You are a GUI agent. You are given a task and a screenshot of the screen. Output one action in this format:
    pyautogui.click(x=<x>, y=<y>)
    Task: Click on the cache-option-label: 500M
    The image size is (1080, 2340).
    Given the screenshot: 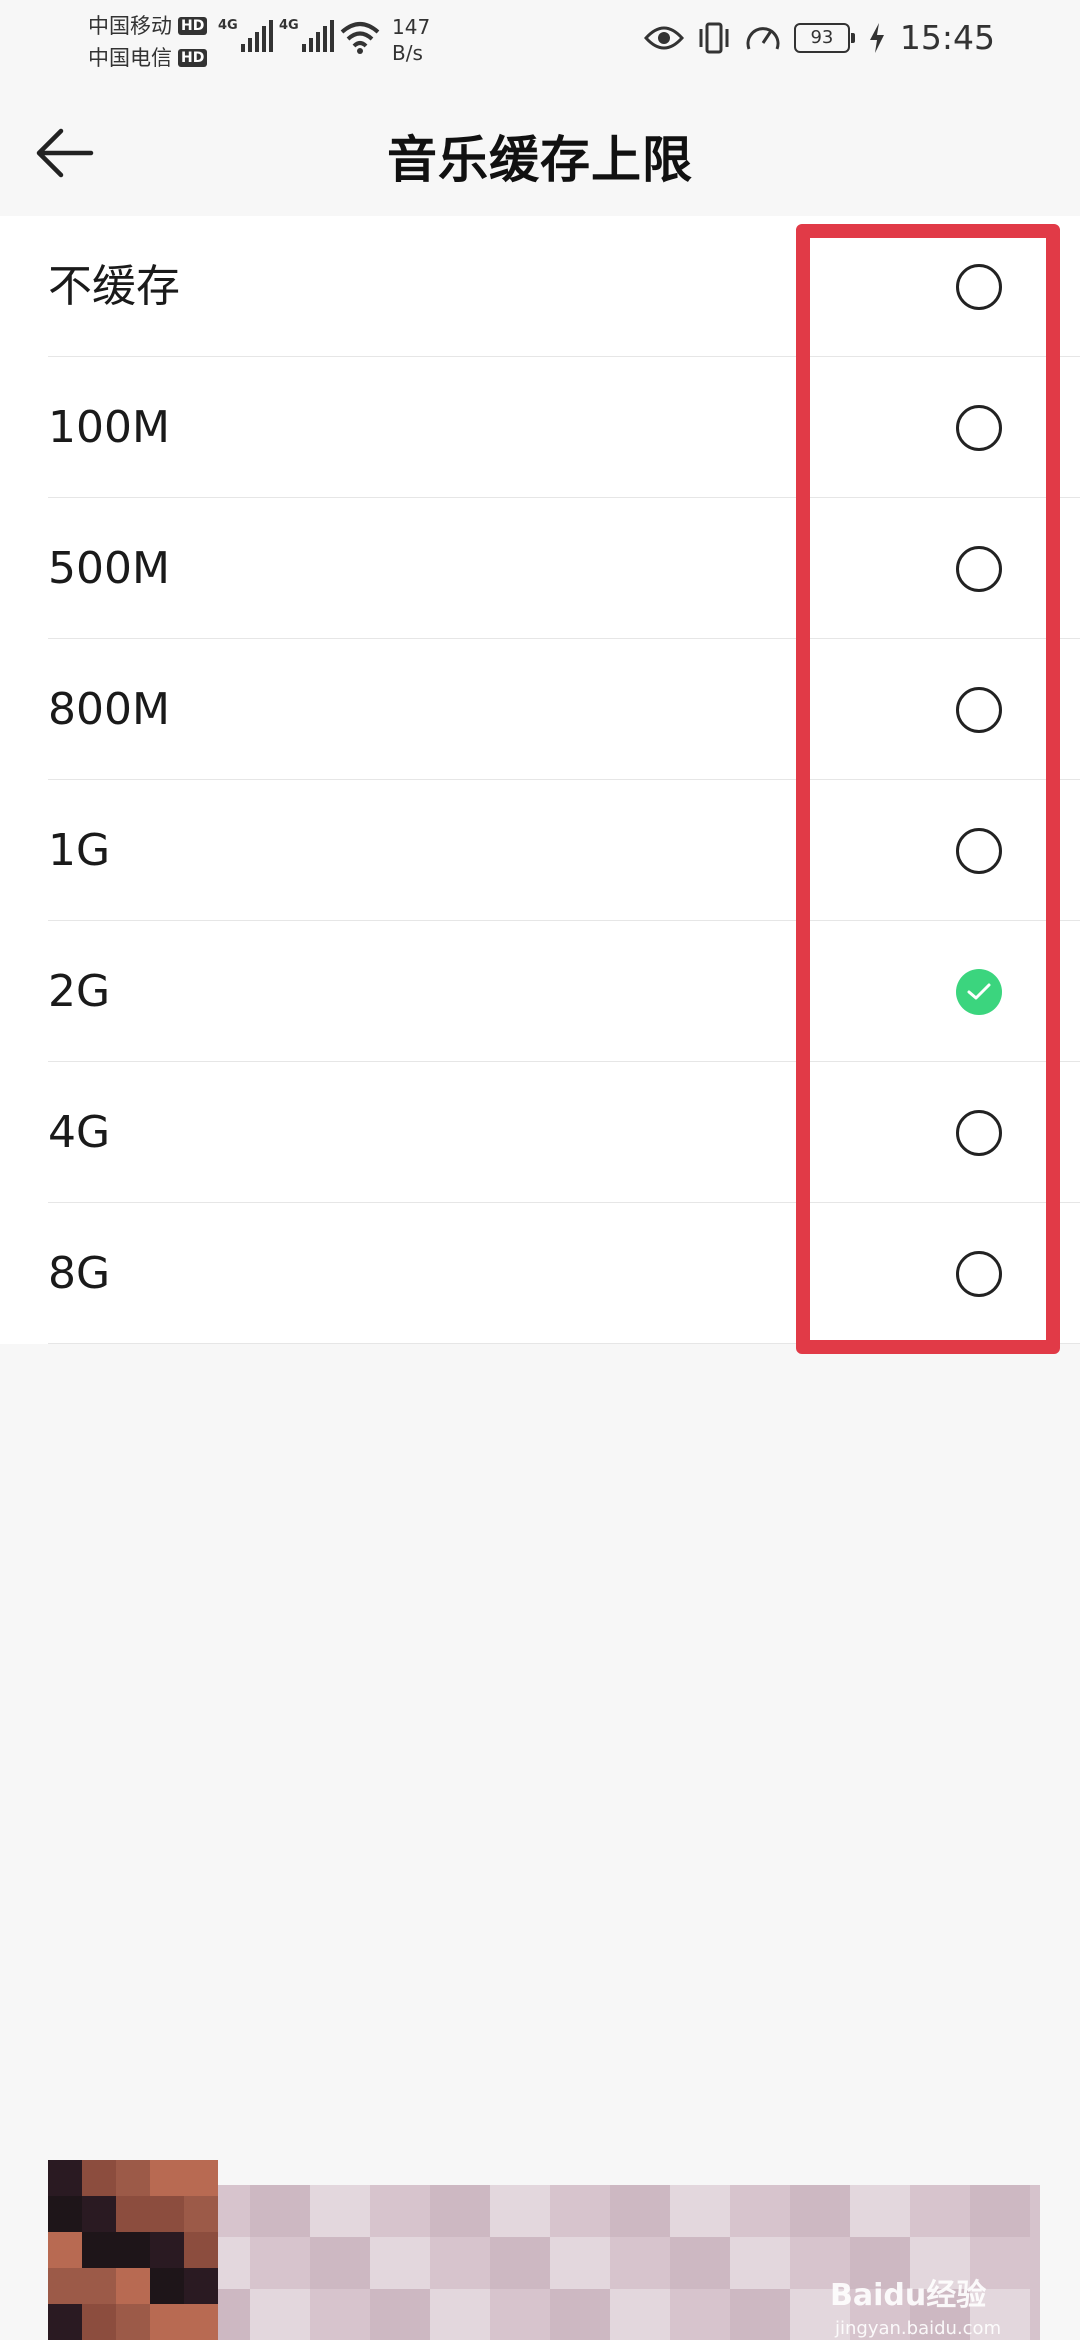 What is the action you would take?
    pyautogui.click(x=109, y=568)
    